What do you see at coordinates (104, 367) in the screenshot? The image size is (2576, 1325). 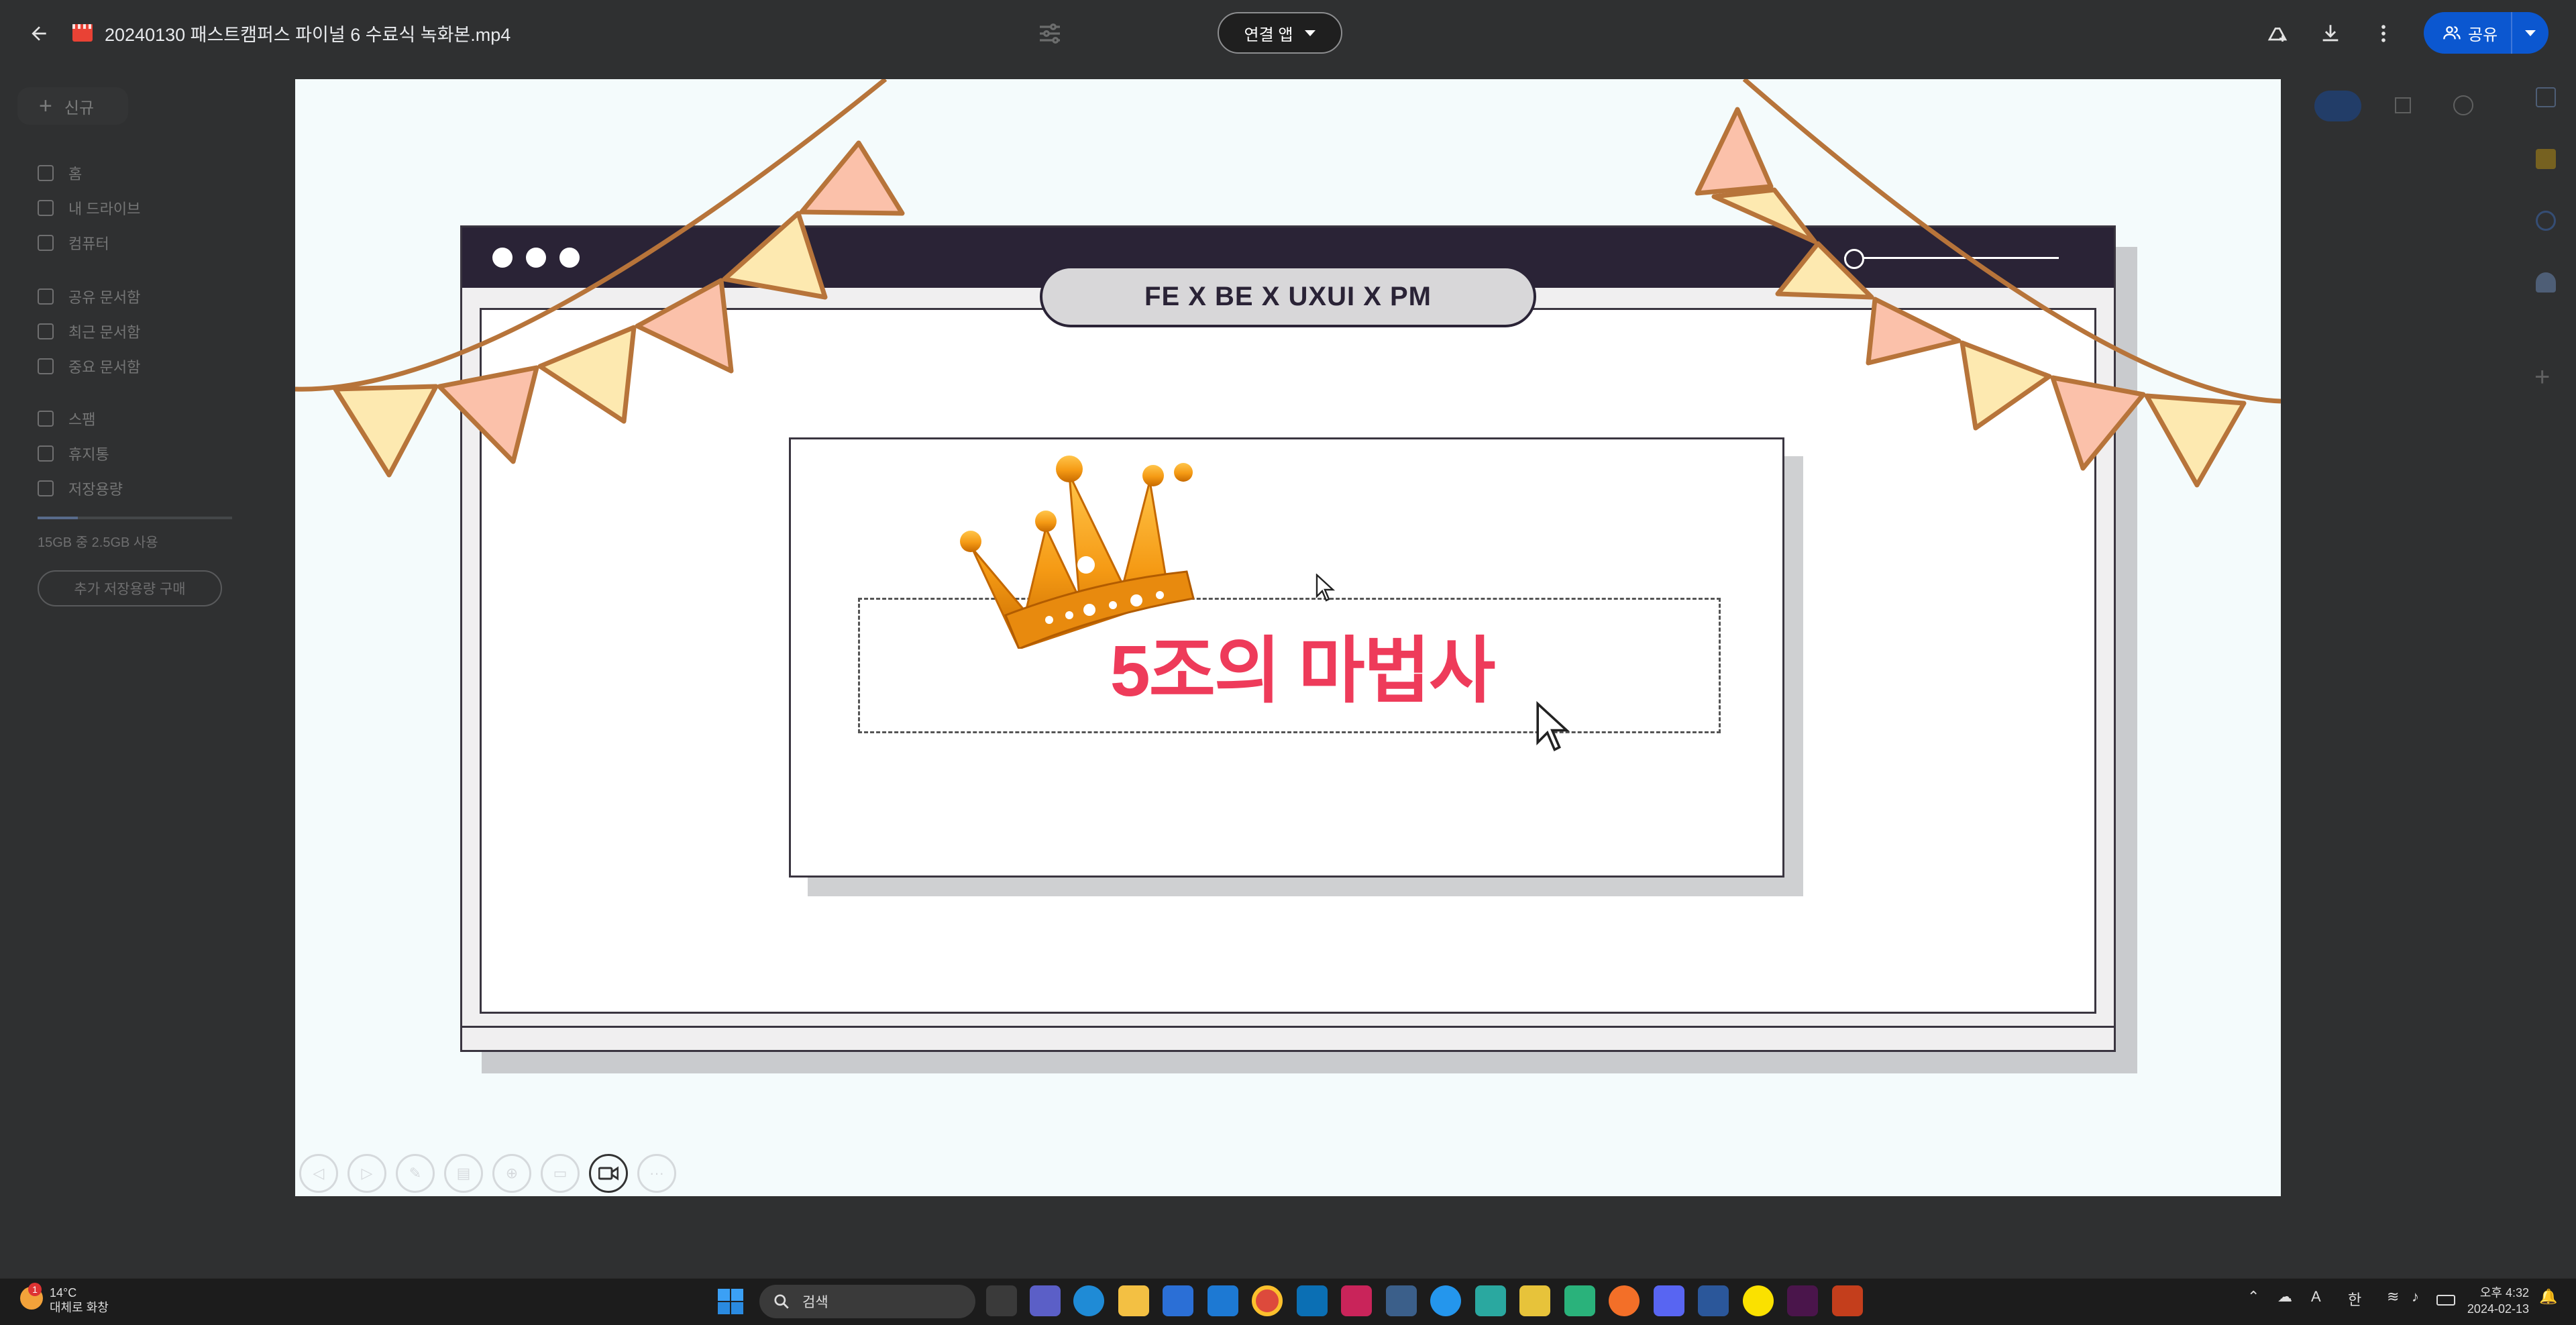 I see `sidebar-item-label: 중요 문서함` at bounding box center [104, 367].